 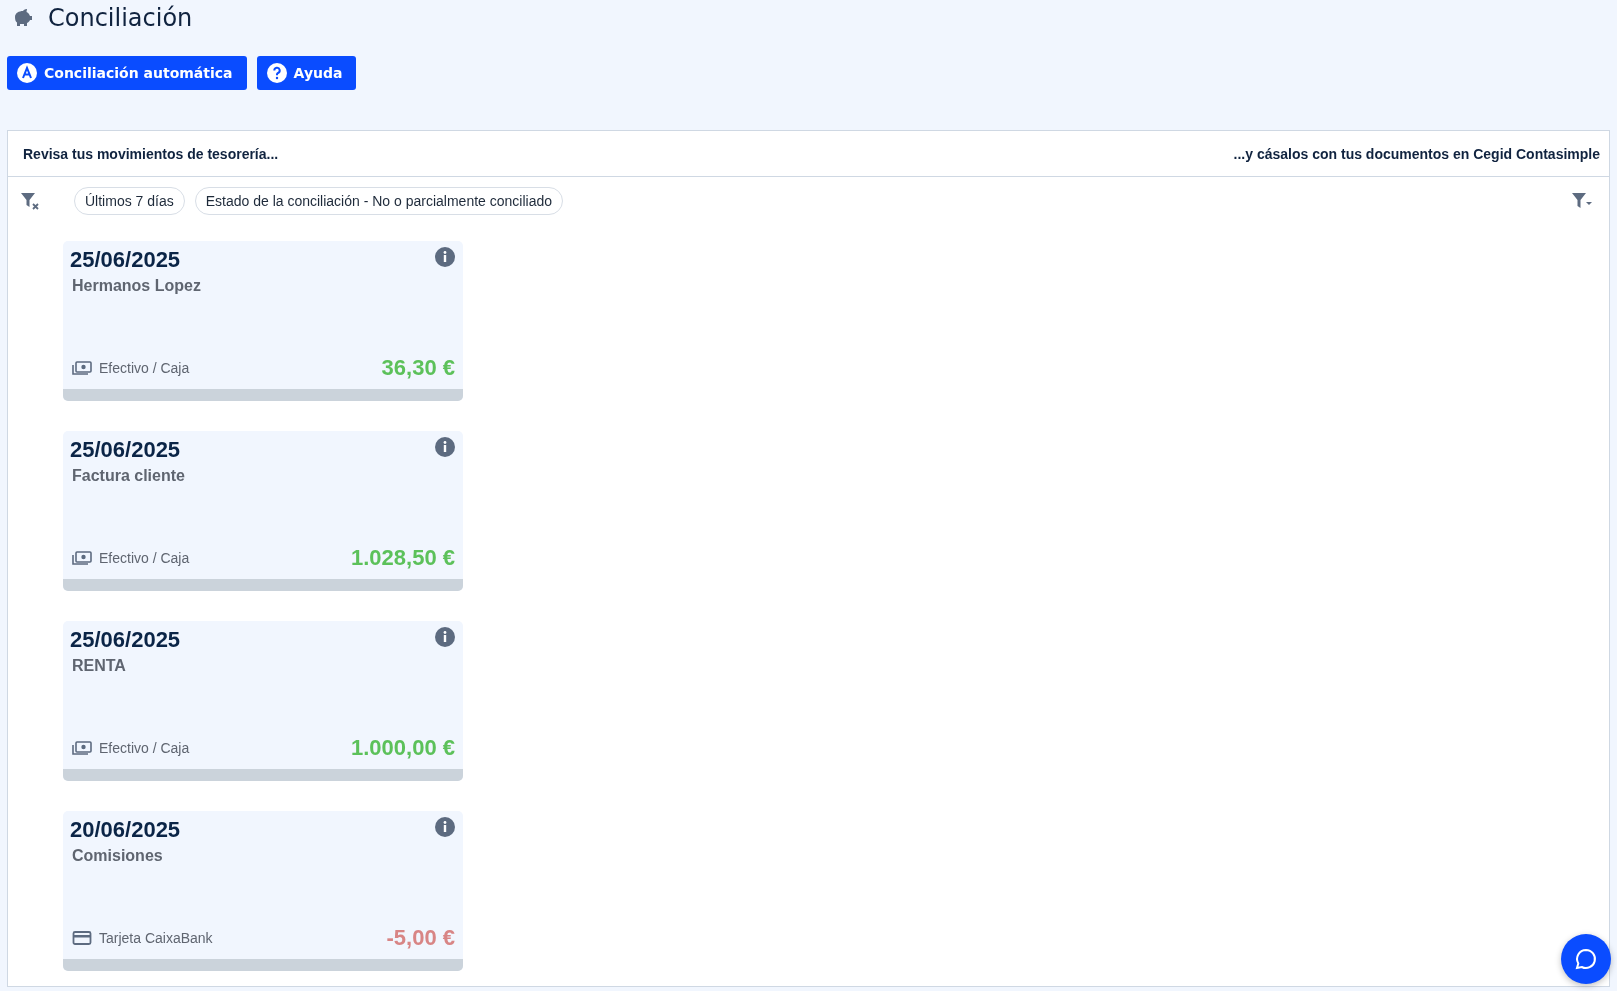 I want to click on help-circle-icon, so click(x=276, y=73).